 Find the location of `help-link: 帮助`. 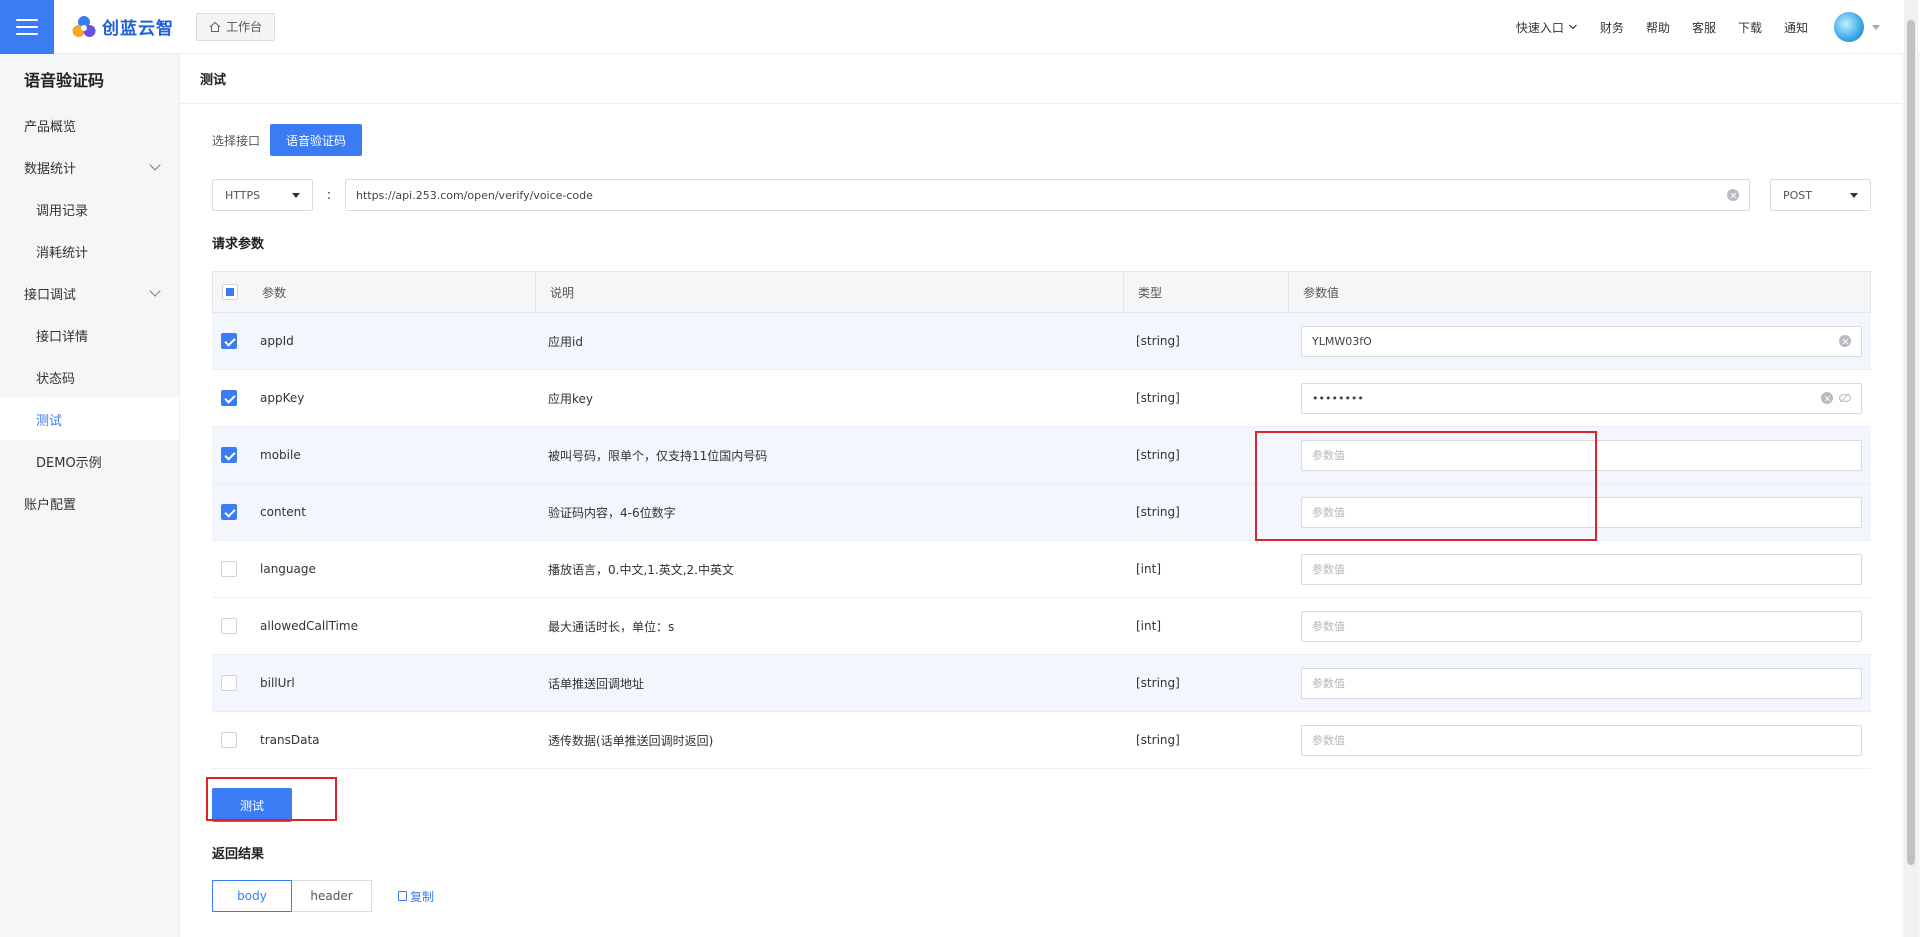

help-link: 帮助 is located at coordinates (1658, 27).